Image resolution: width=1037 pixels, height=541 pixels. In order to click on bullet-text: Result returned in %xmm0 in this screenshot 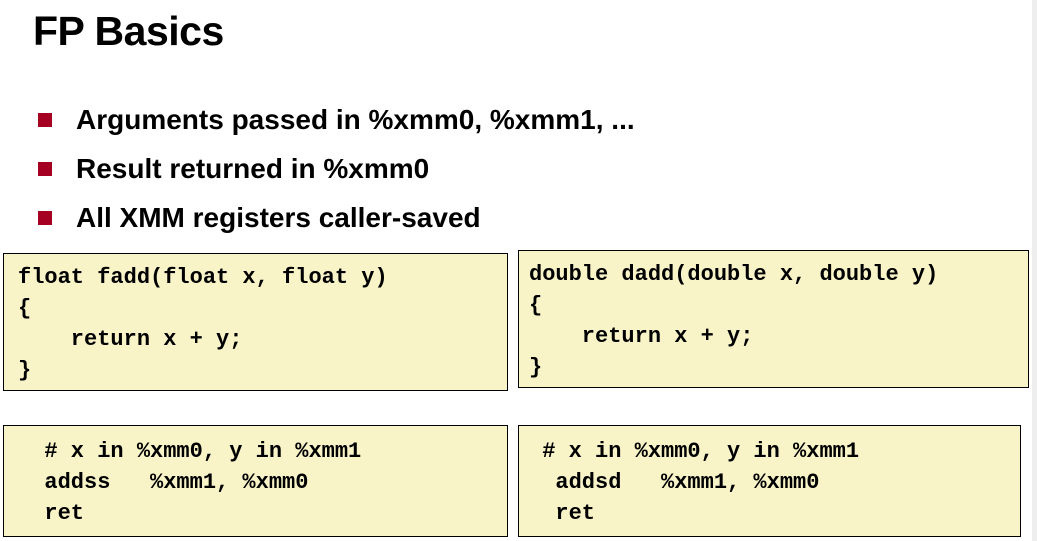, I will do `click(253, 168)`.